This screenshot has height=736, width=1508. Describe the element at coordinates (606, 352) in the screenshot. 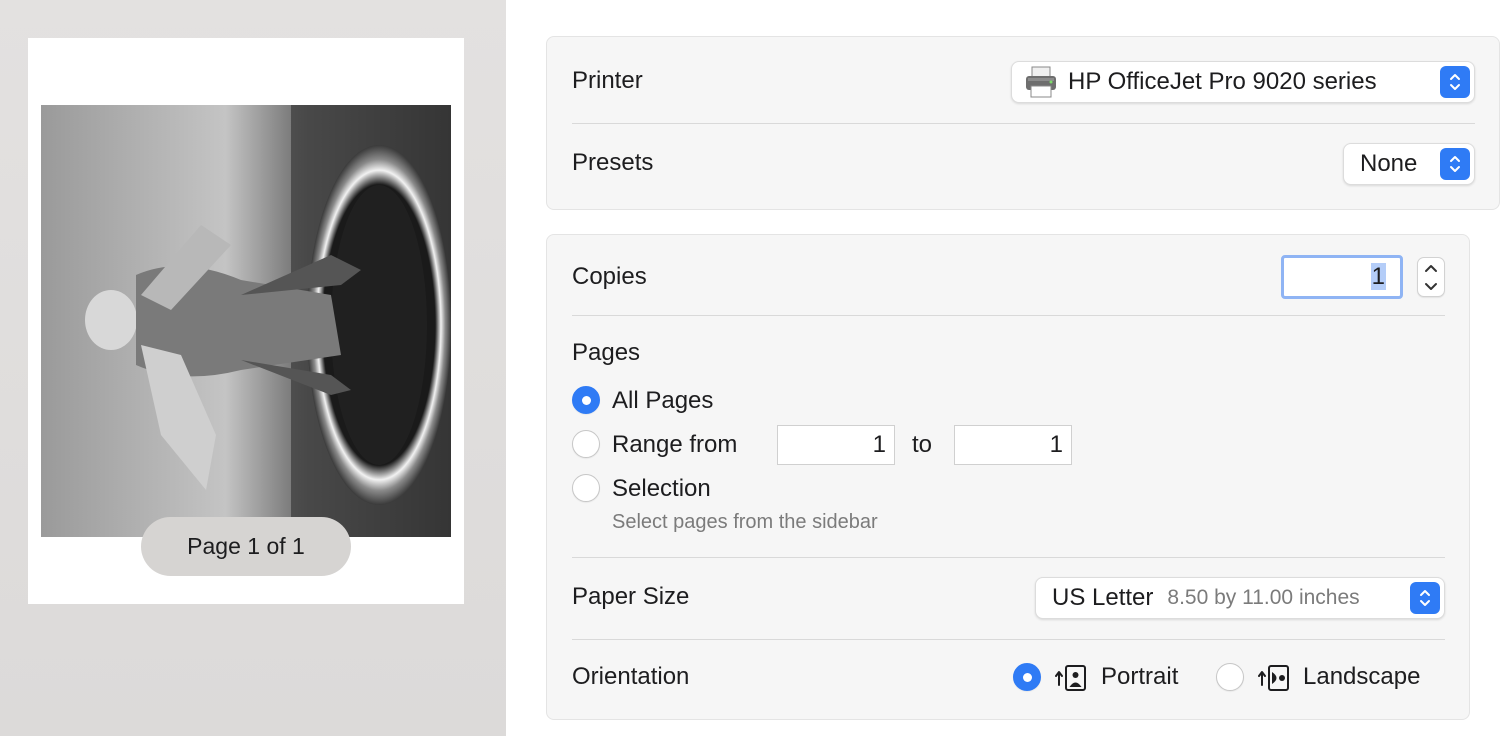

I see `pages-label: Pages` at that location.